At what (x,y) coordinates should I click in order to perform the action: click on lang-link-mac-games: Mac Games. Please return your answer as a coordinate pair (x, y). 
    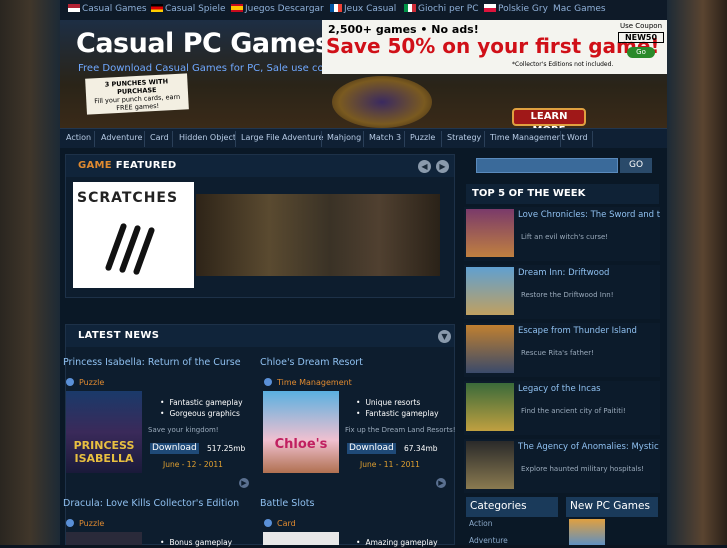
    Looking at the image, I should click on (579, 9).